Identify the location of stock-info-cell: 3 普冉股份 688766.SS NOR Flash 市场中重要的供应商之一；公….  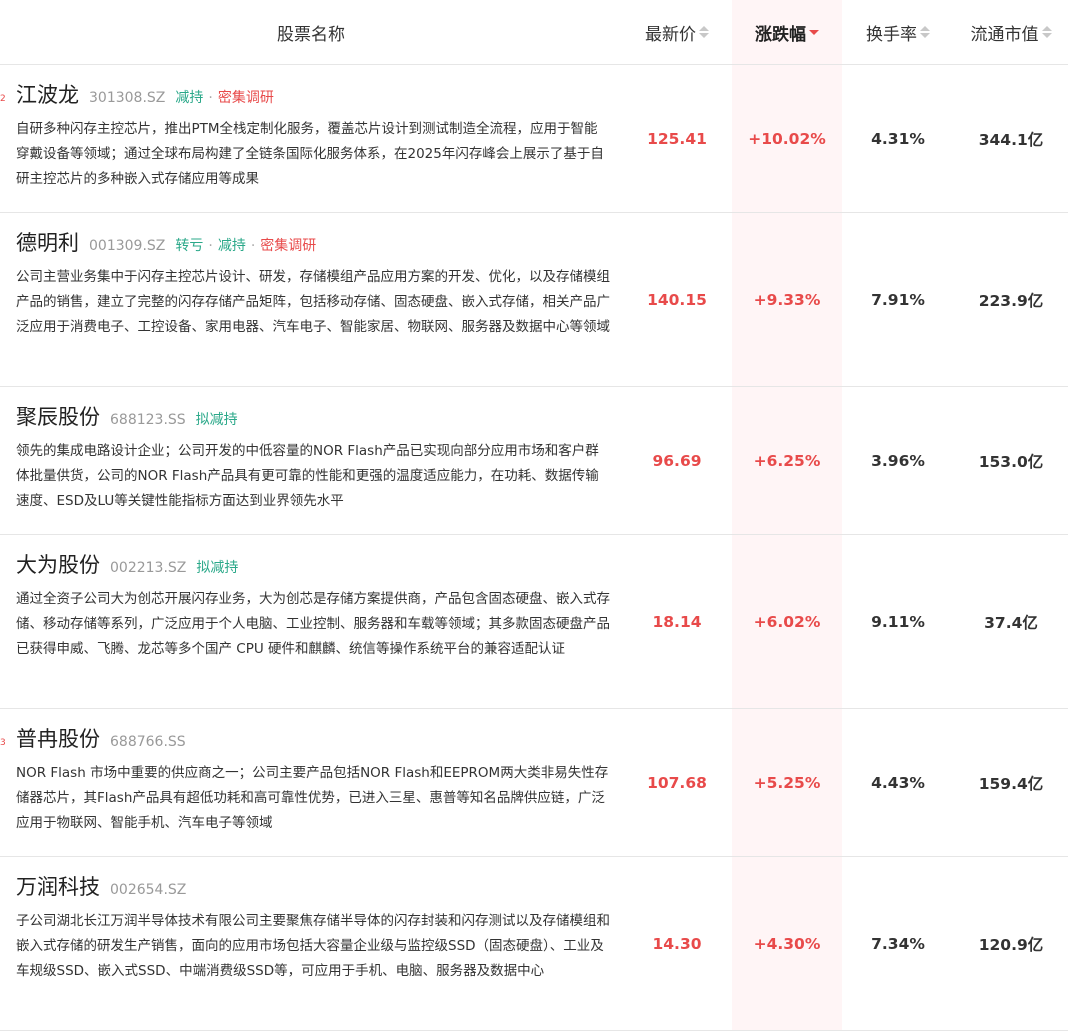
(311, 782).